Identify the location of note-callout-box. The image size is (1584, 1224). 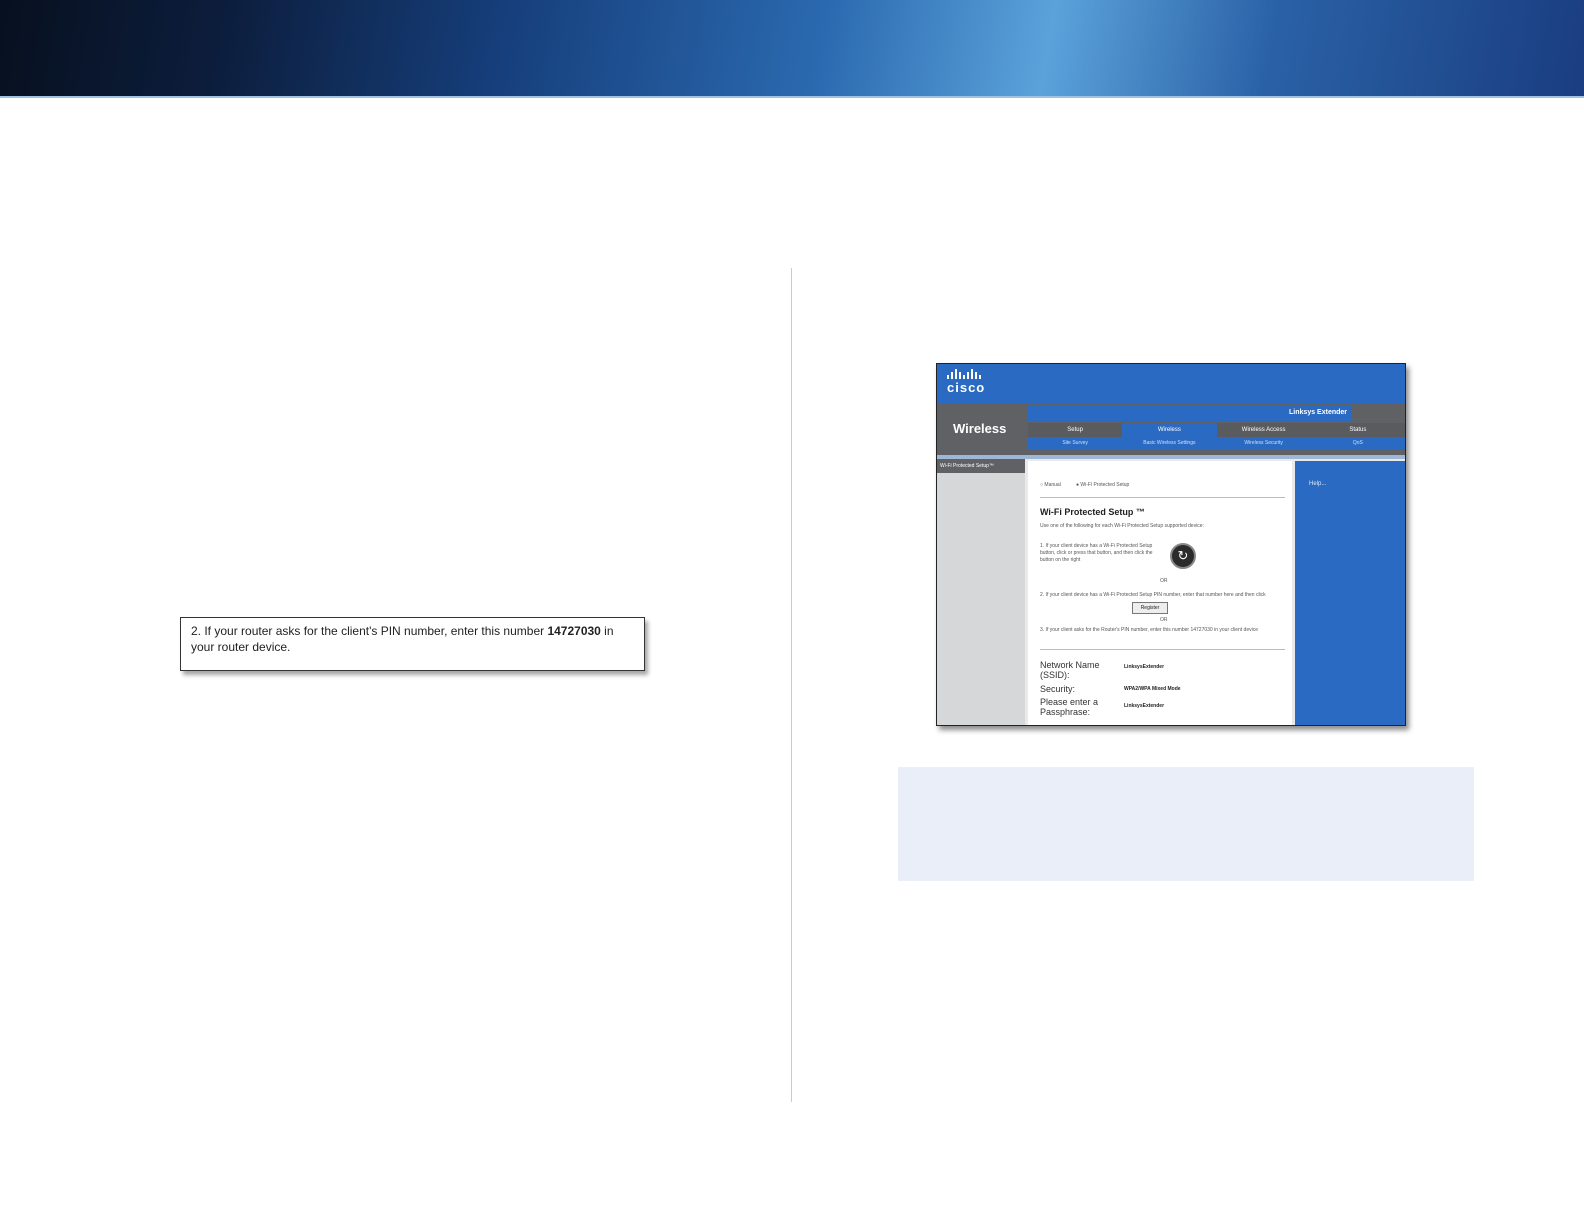
(1186, 824).